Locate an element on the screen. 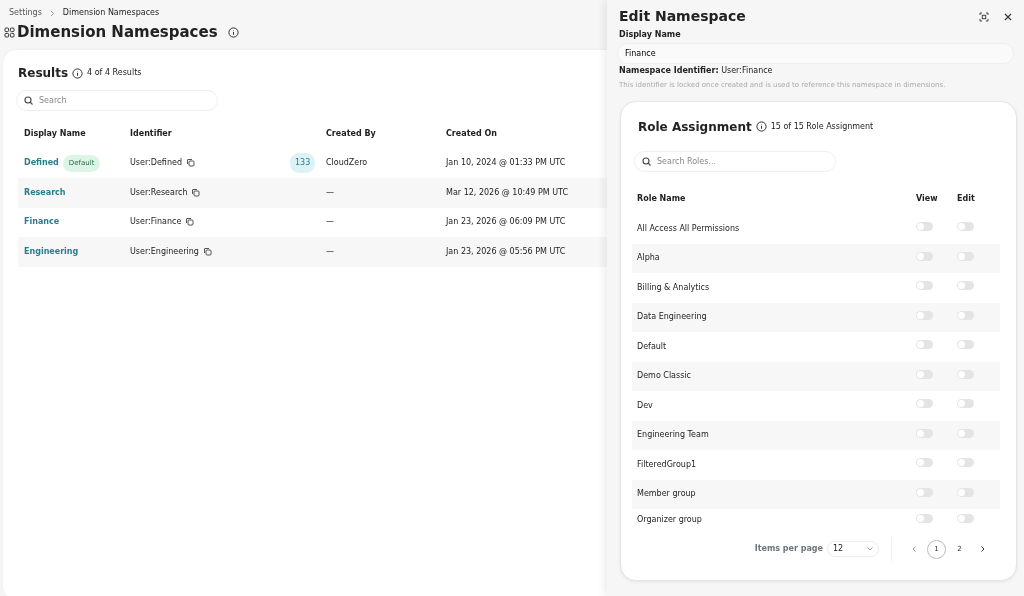 The width and height of the screenshot is (1024, 596). role-name: Demo Classic is located at coordinates (664, 376).